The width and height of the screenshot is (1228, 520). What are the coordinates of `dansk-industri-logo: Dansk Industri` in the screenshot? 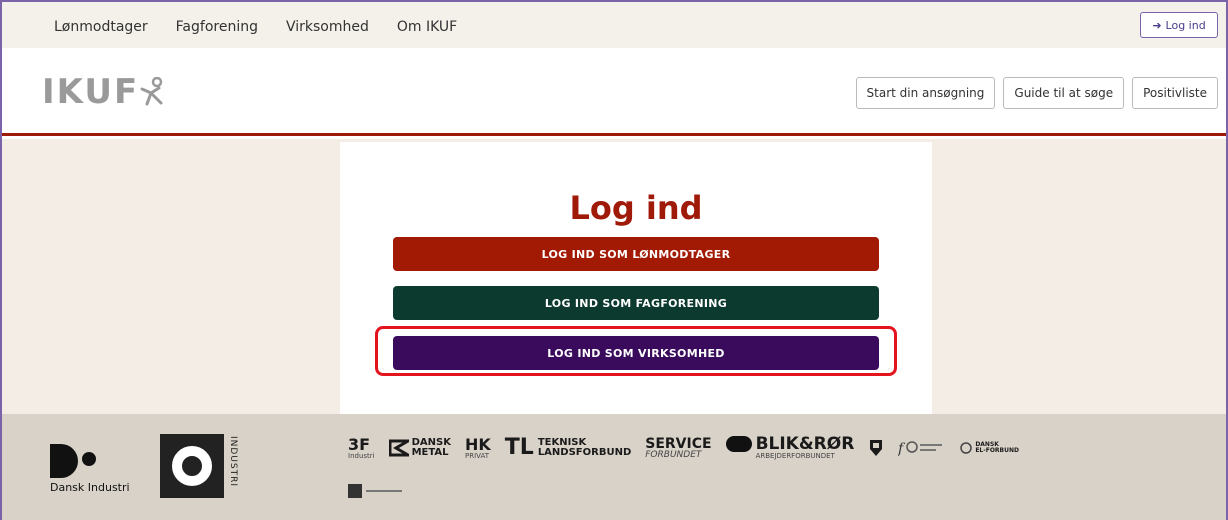 It's located at (99, 466).